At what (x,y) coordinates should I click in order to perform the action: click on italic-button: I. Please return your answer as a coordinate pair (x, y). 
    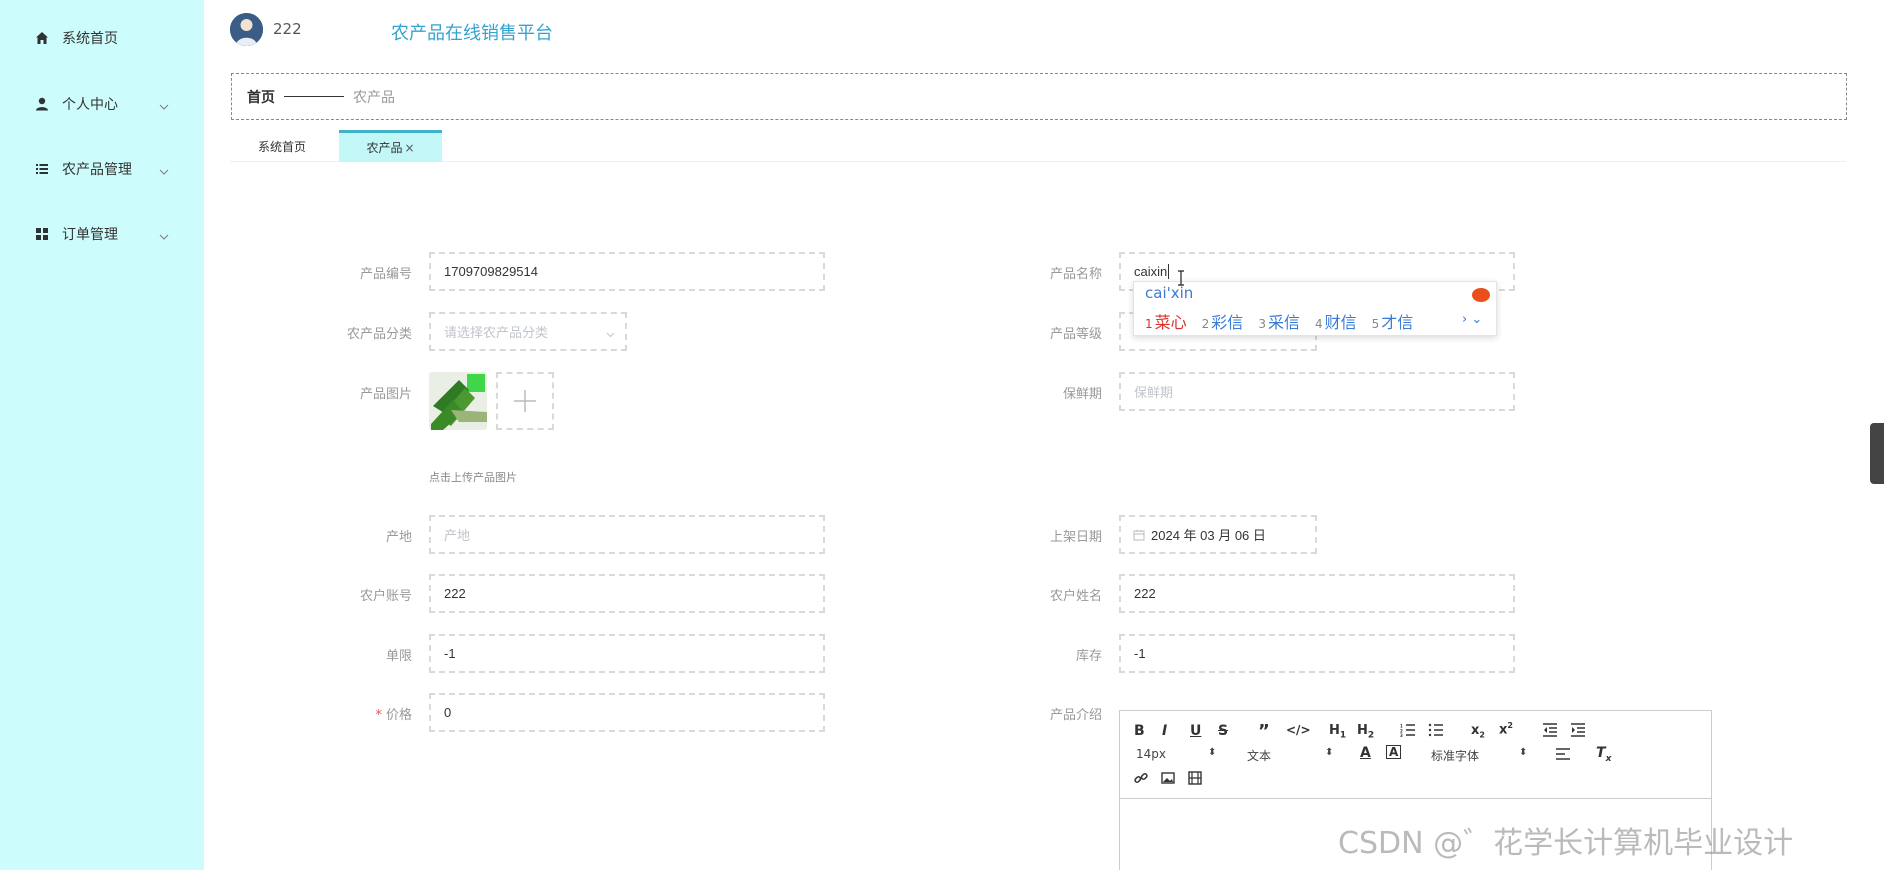
    Looking at the image, I should click on (1164, 731).